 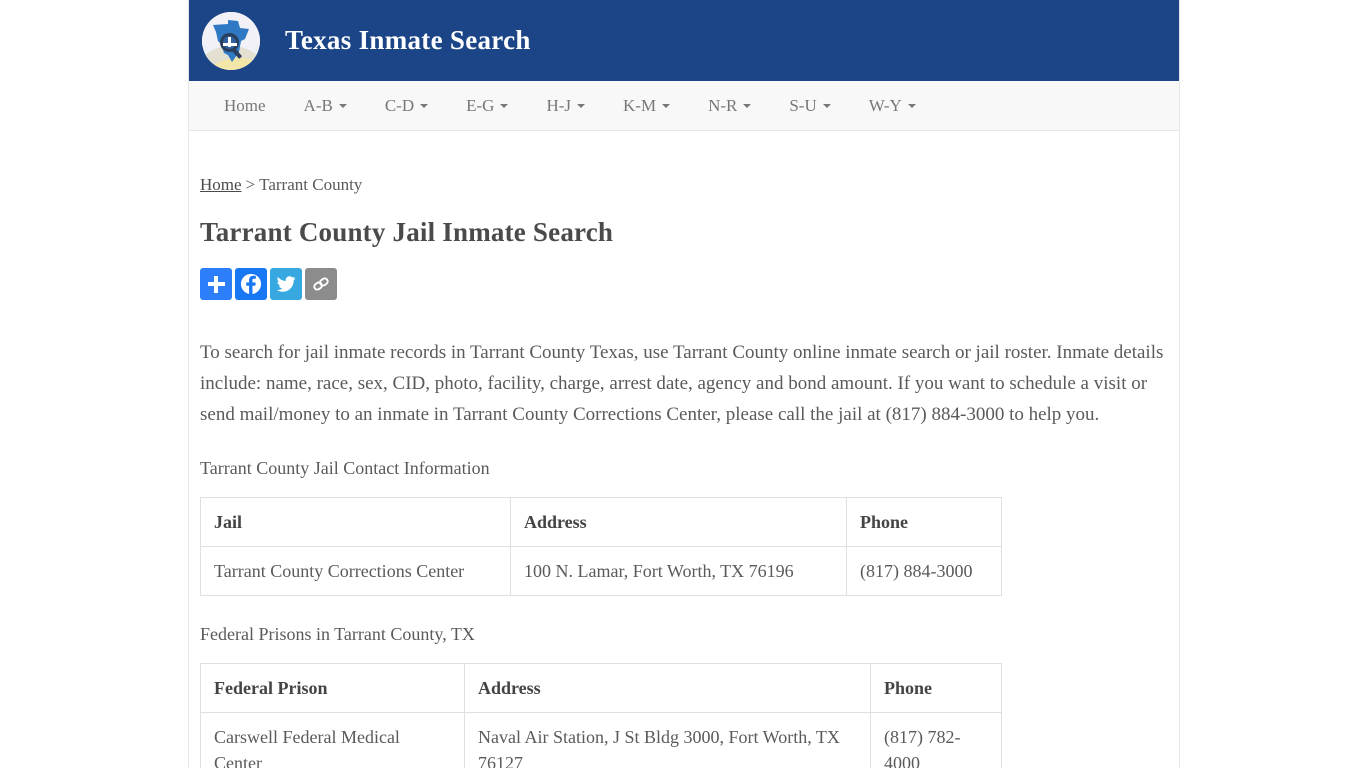 What do you see at coordinates (924, 571) in the screenshot?
I see `cell-jail-phone: (817) 884-3000` at bounding box center [924, 571].